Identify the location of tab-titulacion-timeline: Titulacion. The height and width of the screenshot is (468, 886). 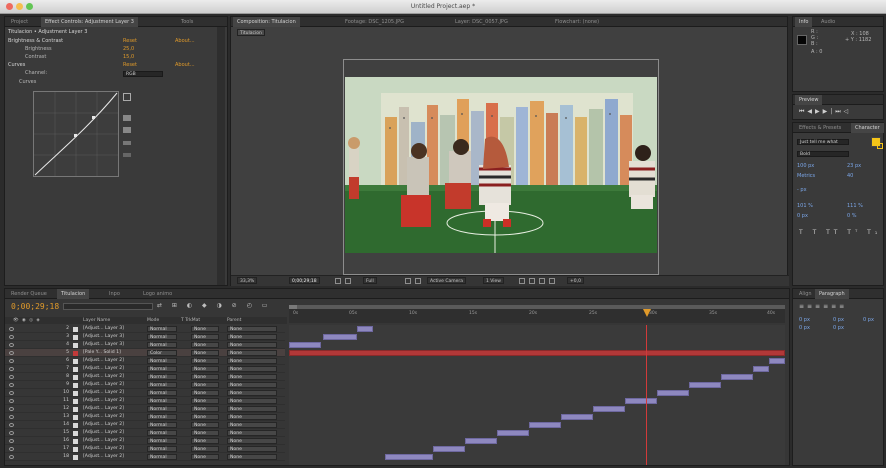
(73, 294).